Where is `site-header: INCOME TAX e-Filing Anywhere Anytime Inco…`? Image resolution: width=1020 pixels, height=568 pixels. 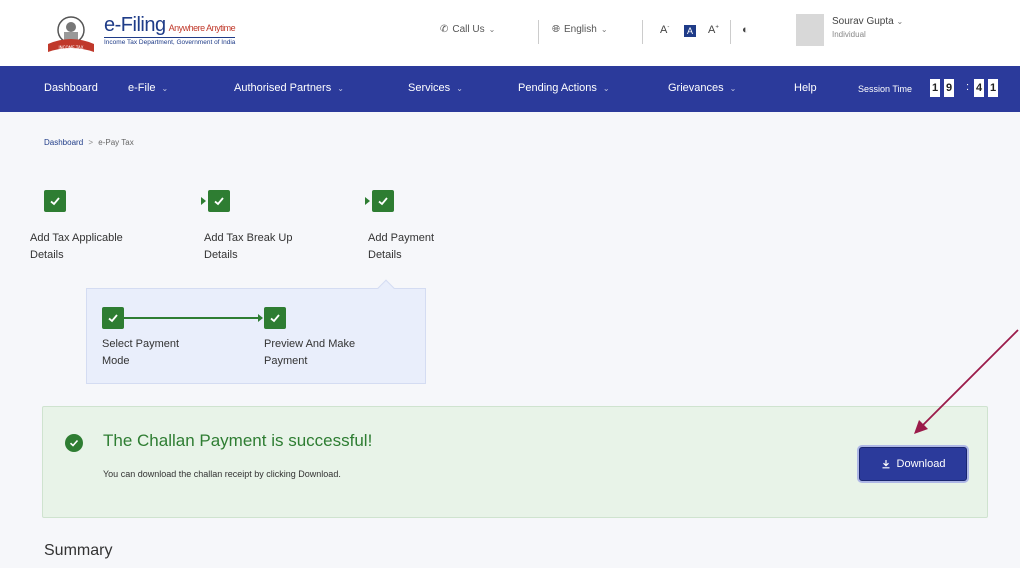 site-header: INCOME TAX e-Filing Anywhere Anytime Inco… is located at coordinates (510, 33).